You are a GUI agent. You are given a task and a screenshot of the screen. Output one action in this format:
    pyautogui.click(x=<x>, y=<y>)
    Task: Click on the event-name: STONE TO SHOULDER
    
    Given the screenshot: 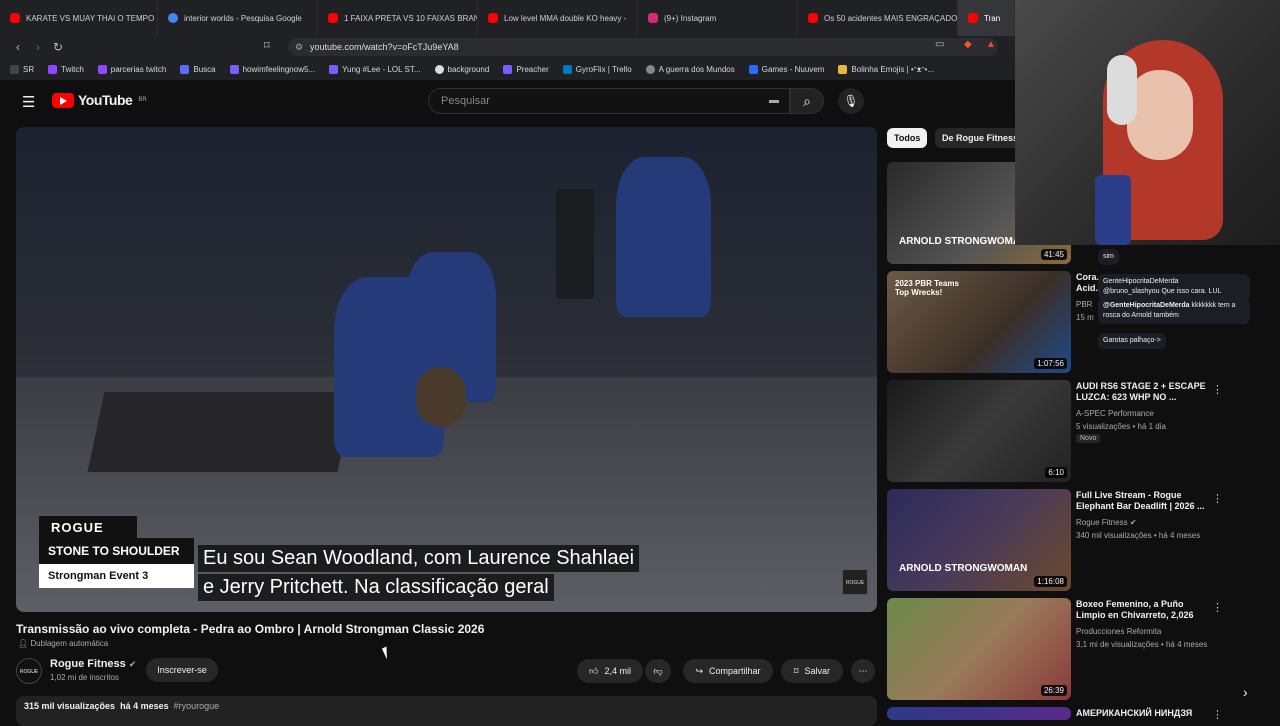 What is the action you would take?
    pyautogui.click(x=116, y=551)
    